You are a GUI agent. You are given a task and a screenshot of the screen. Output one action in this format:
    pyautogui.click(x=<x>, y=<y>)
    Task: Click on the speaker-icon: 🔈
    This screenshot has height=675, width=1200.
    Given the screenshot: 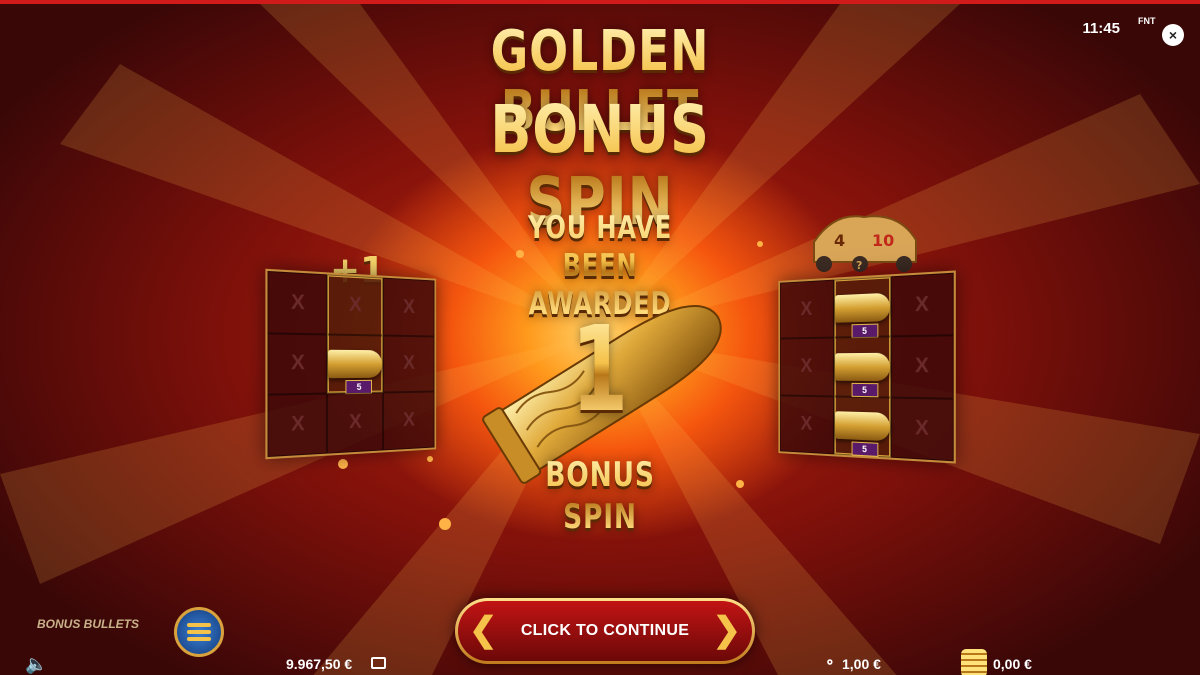 What is the action you would take?
    pyautogui.click(x=36, y=664)
    